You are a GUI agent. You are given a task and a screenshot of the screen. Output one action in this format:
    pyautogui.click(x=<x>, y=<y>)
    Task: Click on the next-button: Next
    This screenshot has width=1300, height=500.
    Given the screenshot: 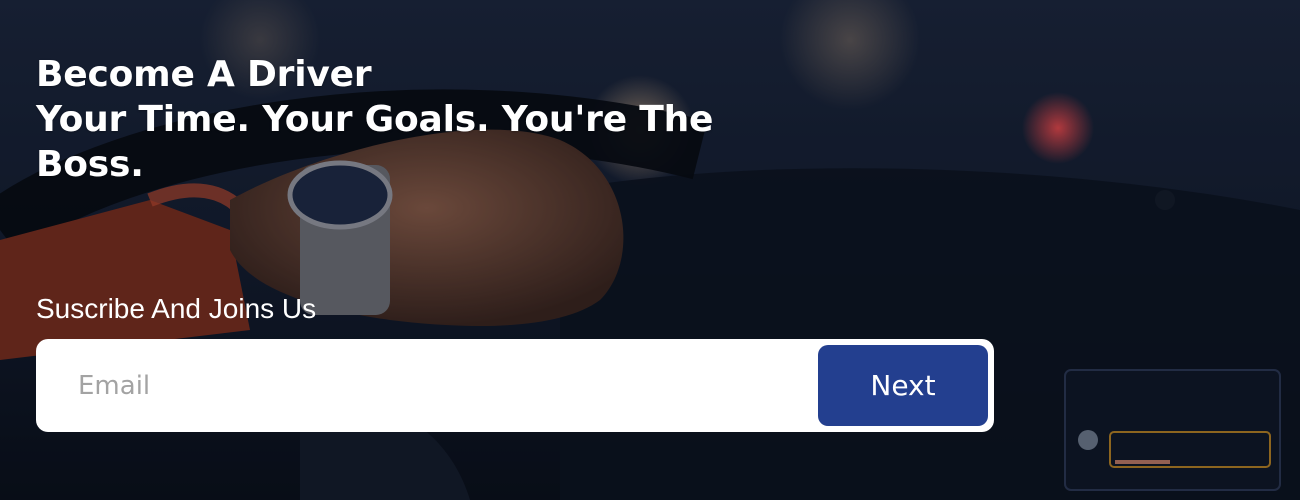 What is the action you would take?
    pyautogui.click(x=903, y=385)
    